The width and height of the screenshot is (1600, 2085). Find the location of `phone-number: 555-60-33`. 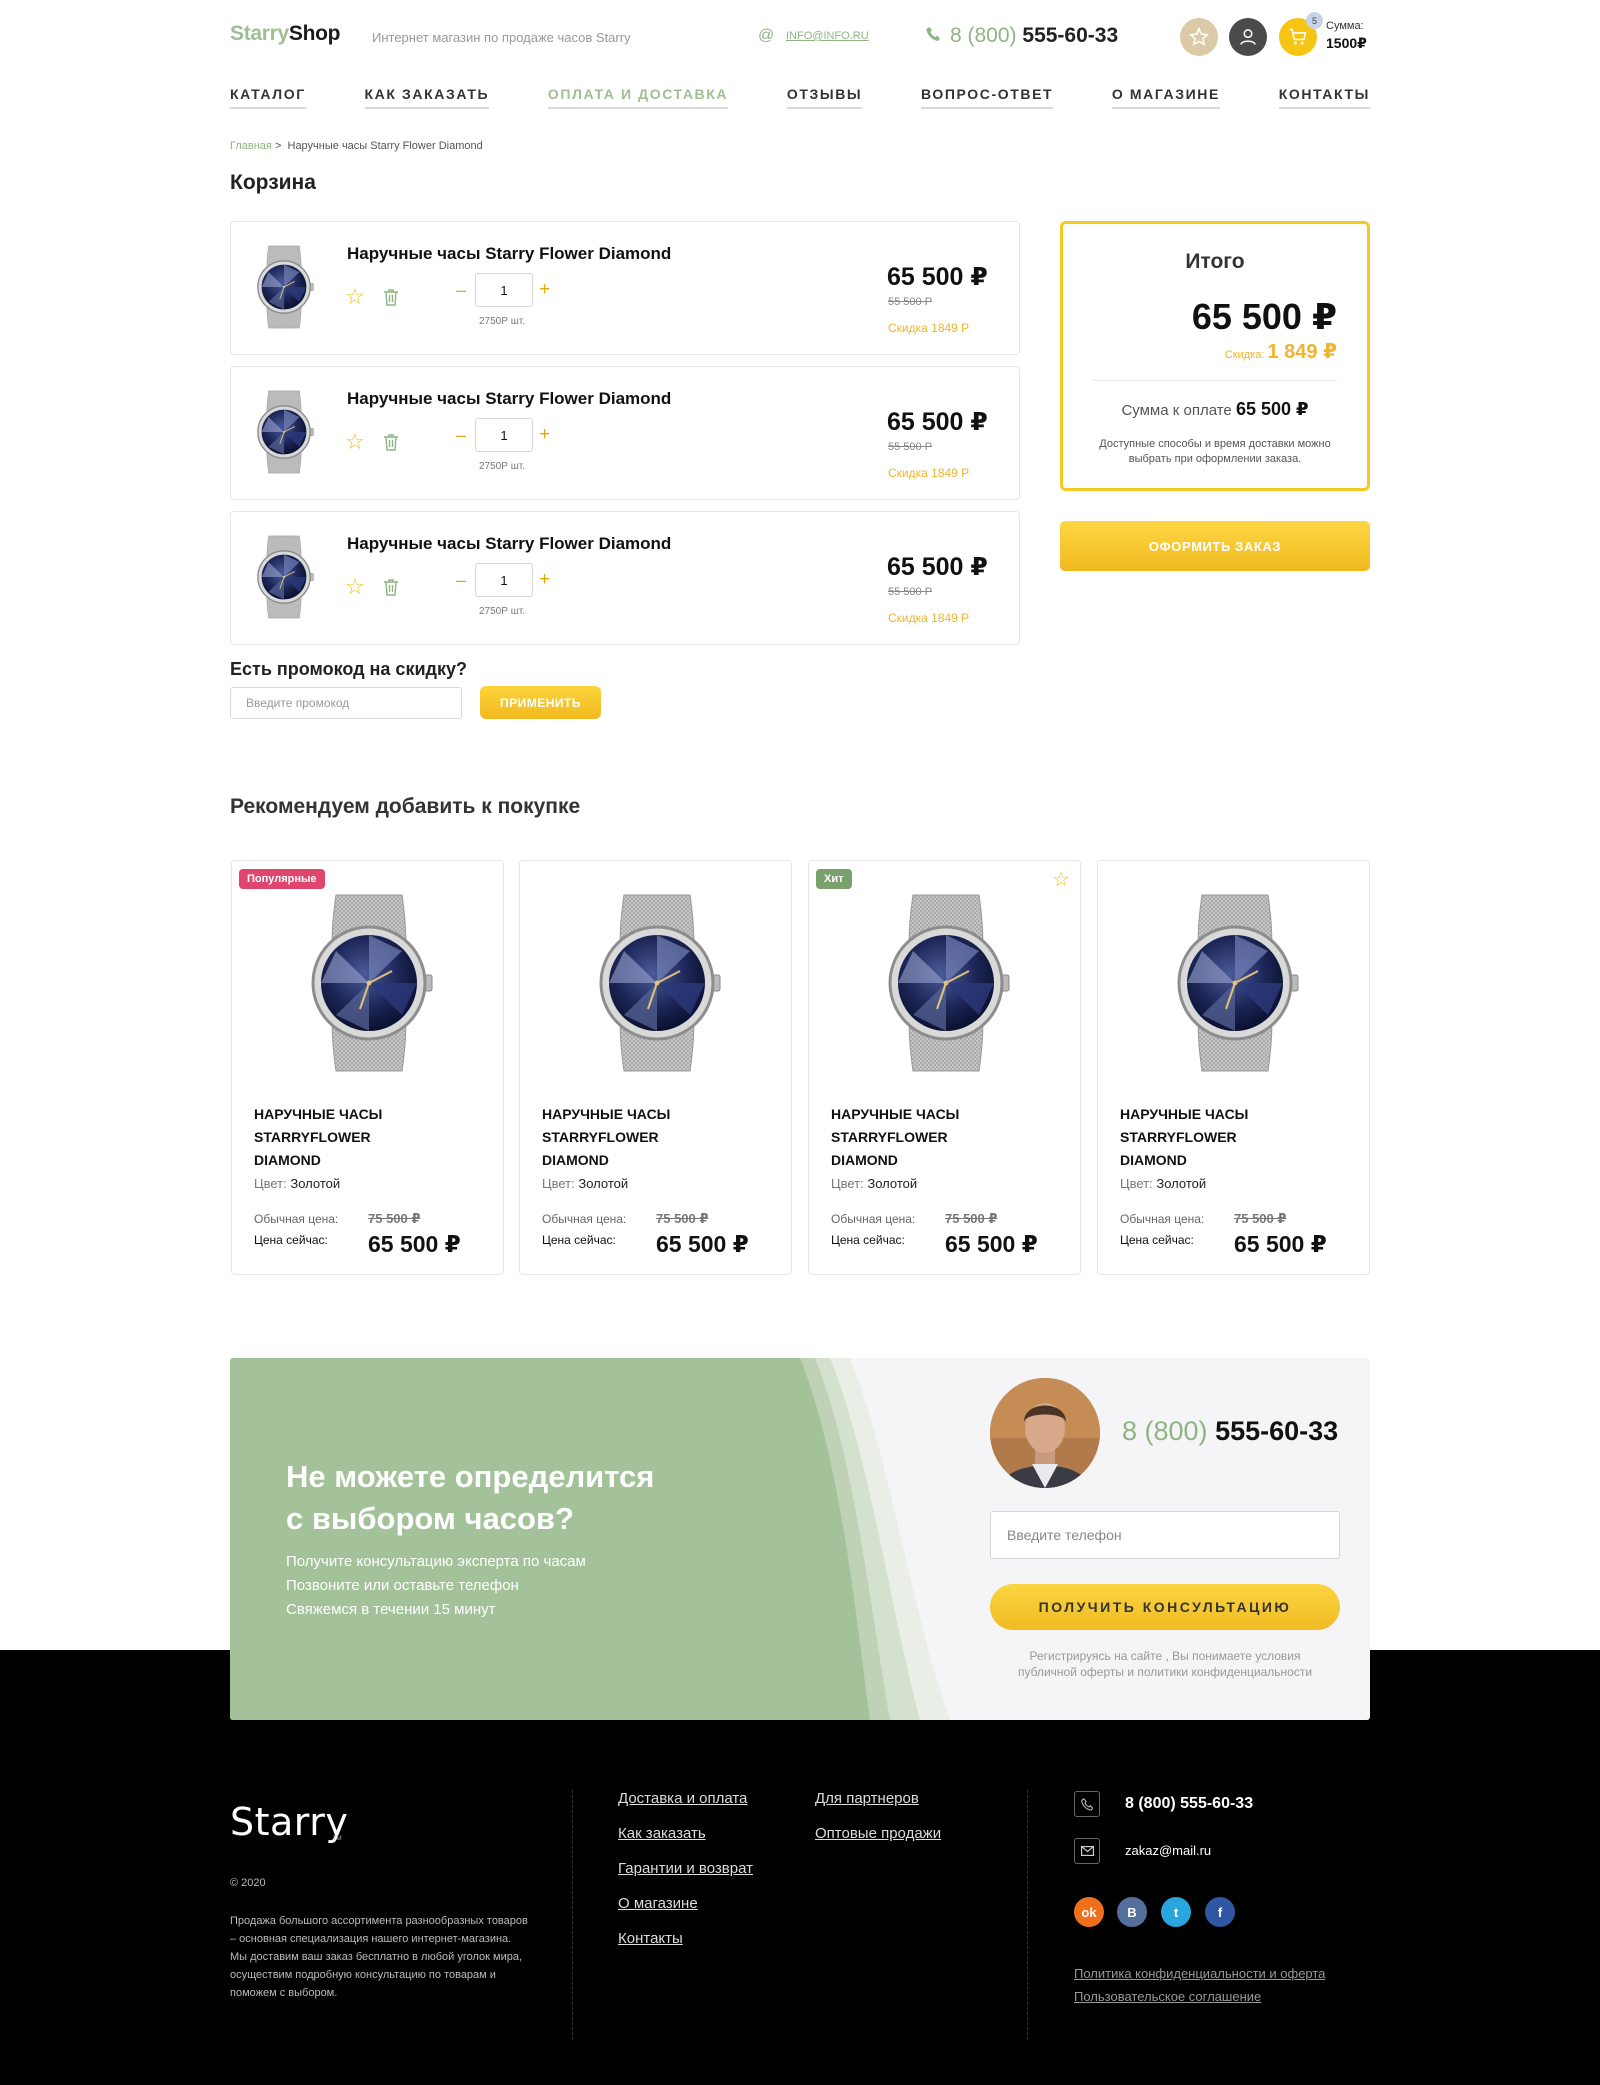

phone-number: 555-60-33 is located at coordinates (1070, 35).